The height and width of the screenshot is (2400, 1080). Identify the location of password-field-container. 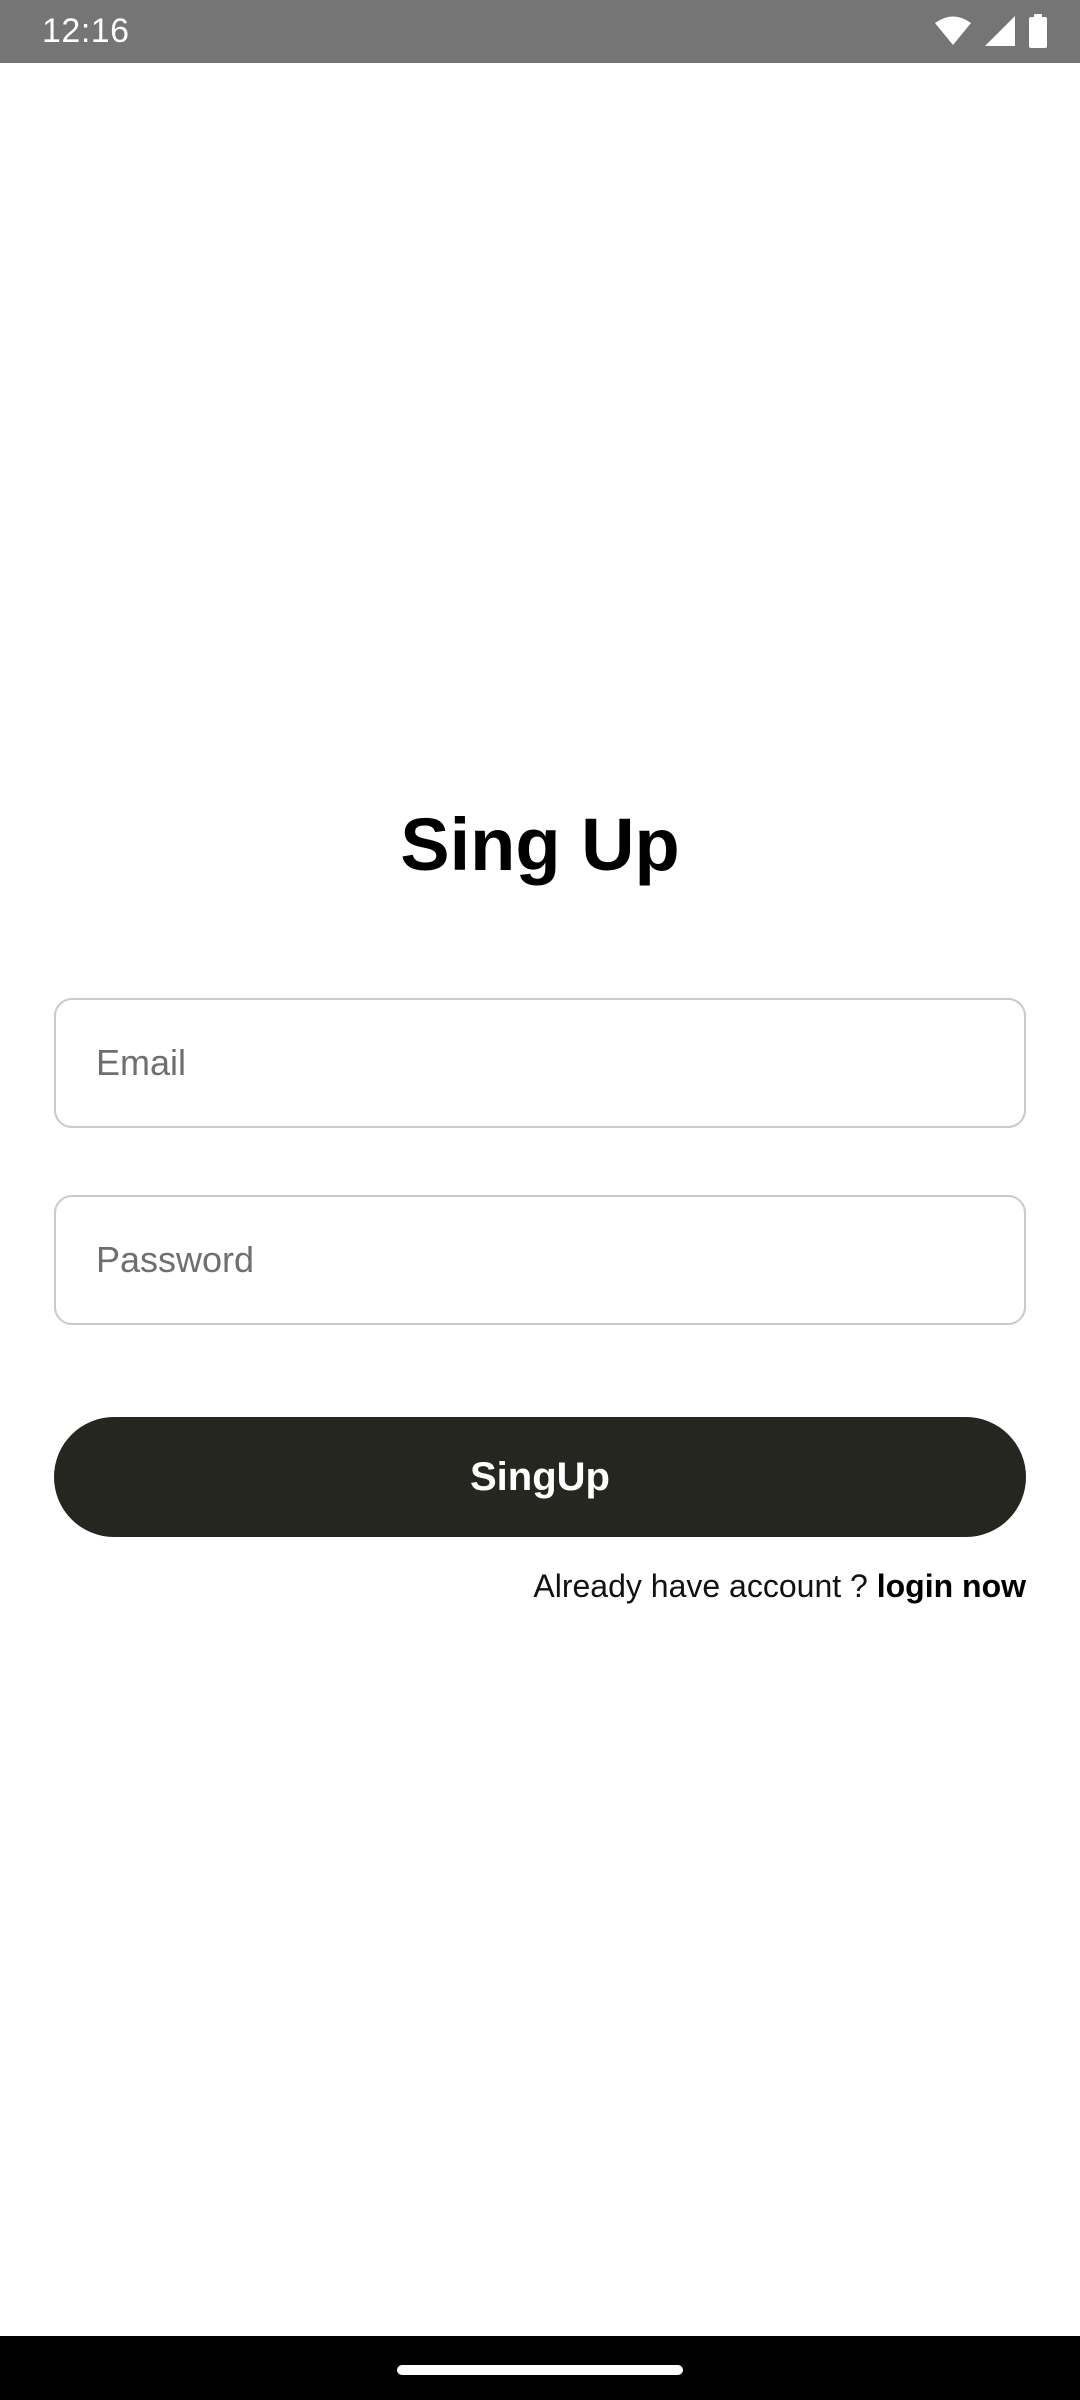
(540, 1260).